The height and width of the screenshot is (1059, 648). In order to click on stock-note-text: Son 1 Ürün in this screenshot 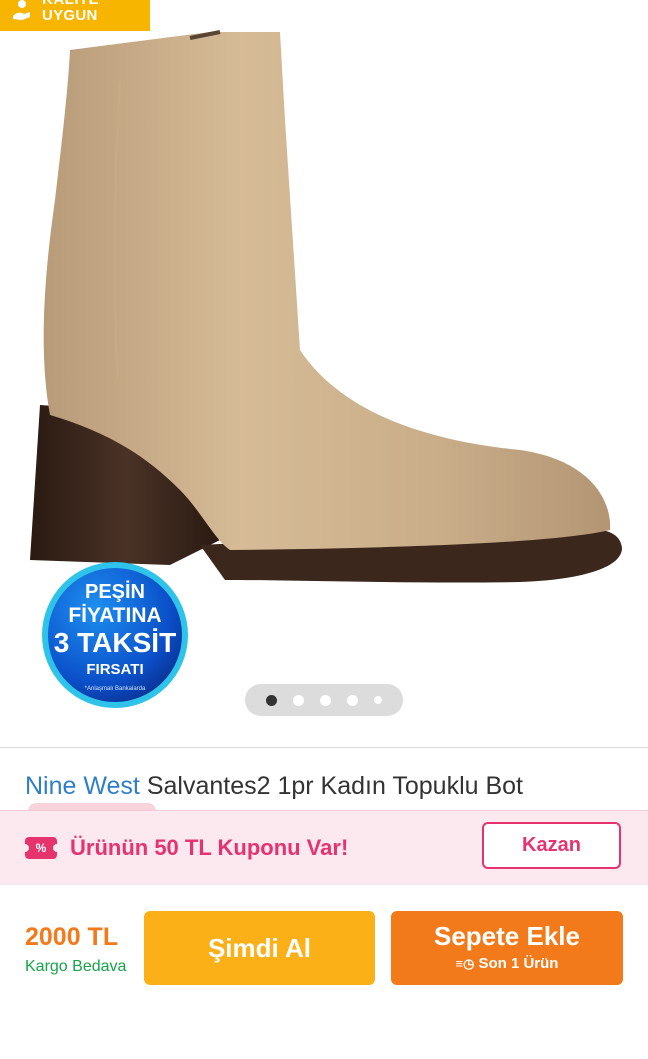, I will do `click(518, 963)`.